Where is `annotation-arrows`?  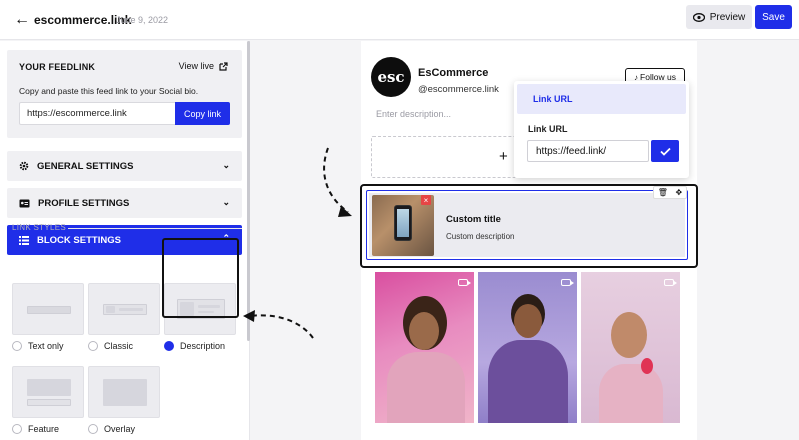
annotation-arrows is located at coordinates (297, 243).